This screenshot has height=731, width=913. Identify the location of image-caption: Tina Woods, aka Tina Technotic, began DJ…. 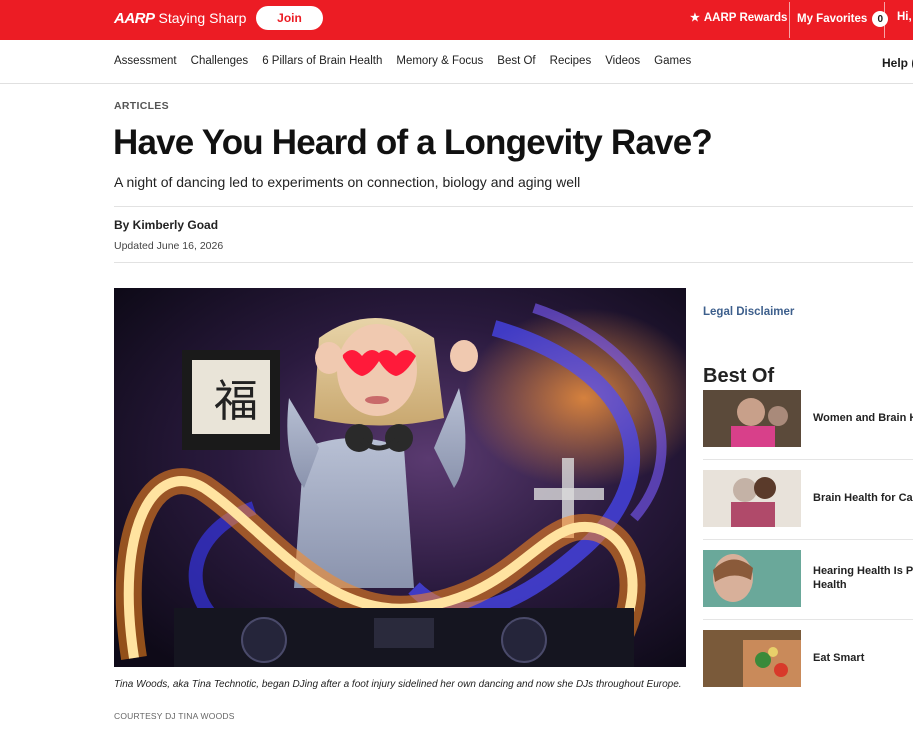
(398, 684).